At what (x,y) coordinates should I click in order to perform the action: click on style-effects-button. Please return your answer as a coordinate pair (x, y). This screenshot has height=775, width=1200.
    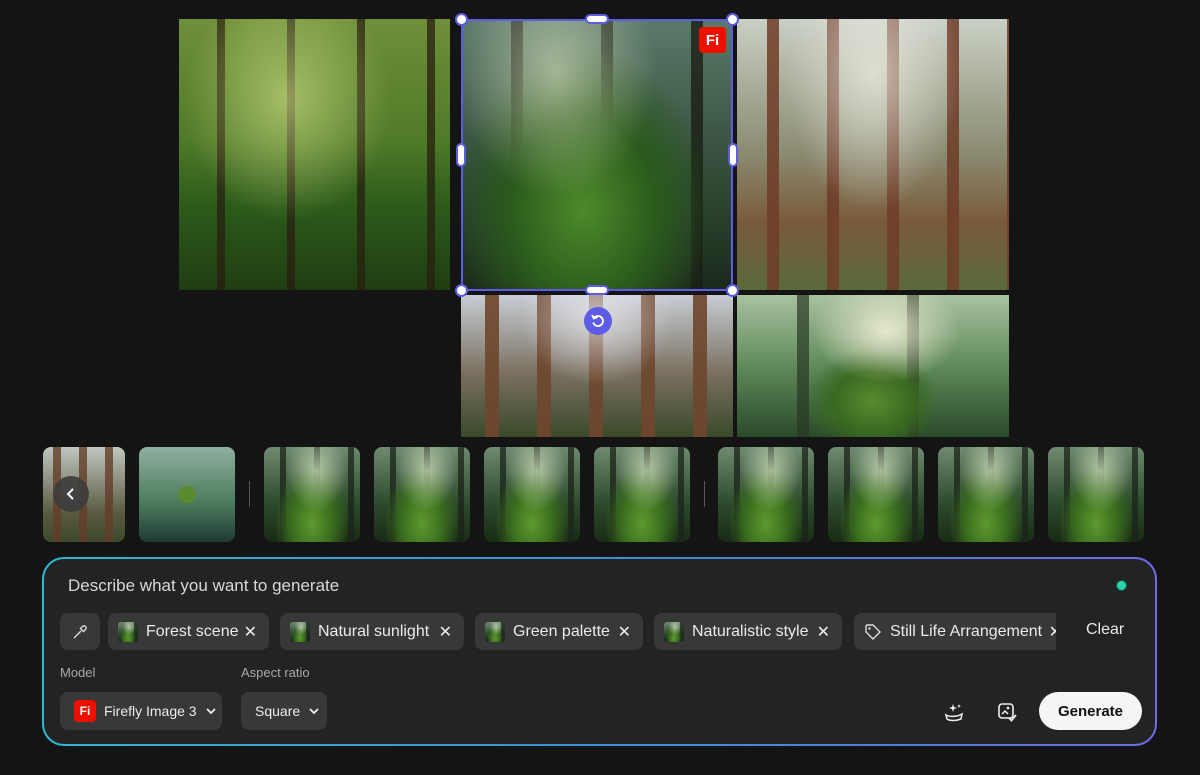
    Looking at the image, I should click on (954, 712).